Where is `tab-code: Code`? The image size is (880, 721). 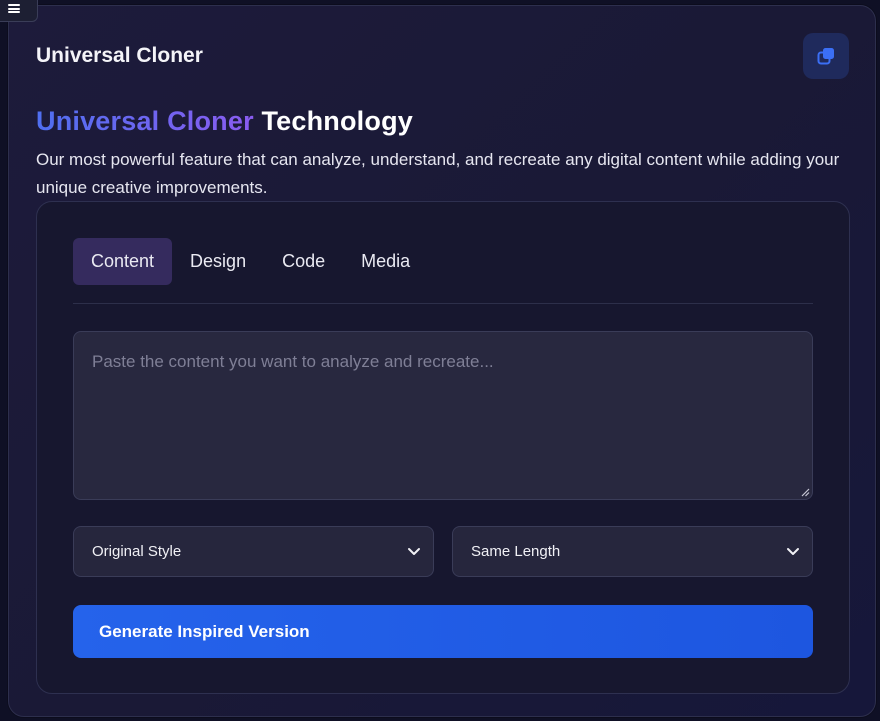
tab-code: Code is located at coordinates (303, 261).